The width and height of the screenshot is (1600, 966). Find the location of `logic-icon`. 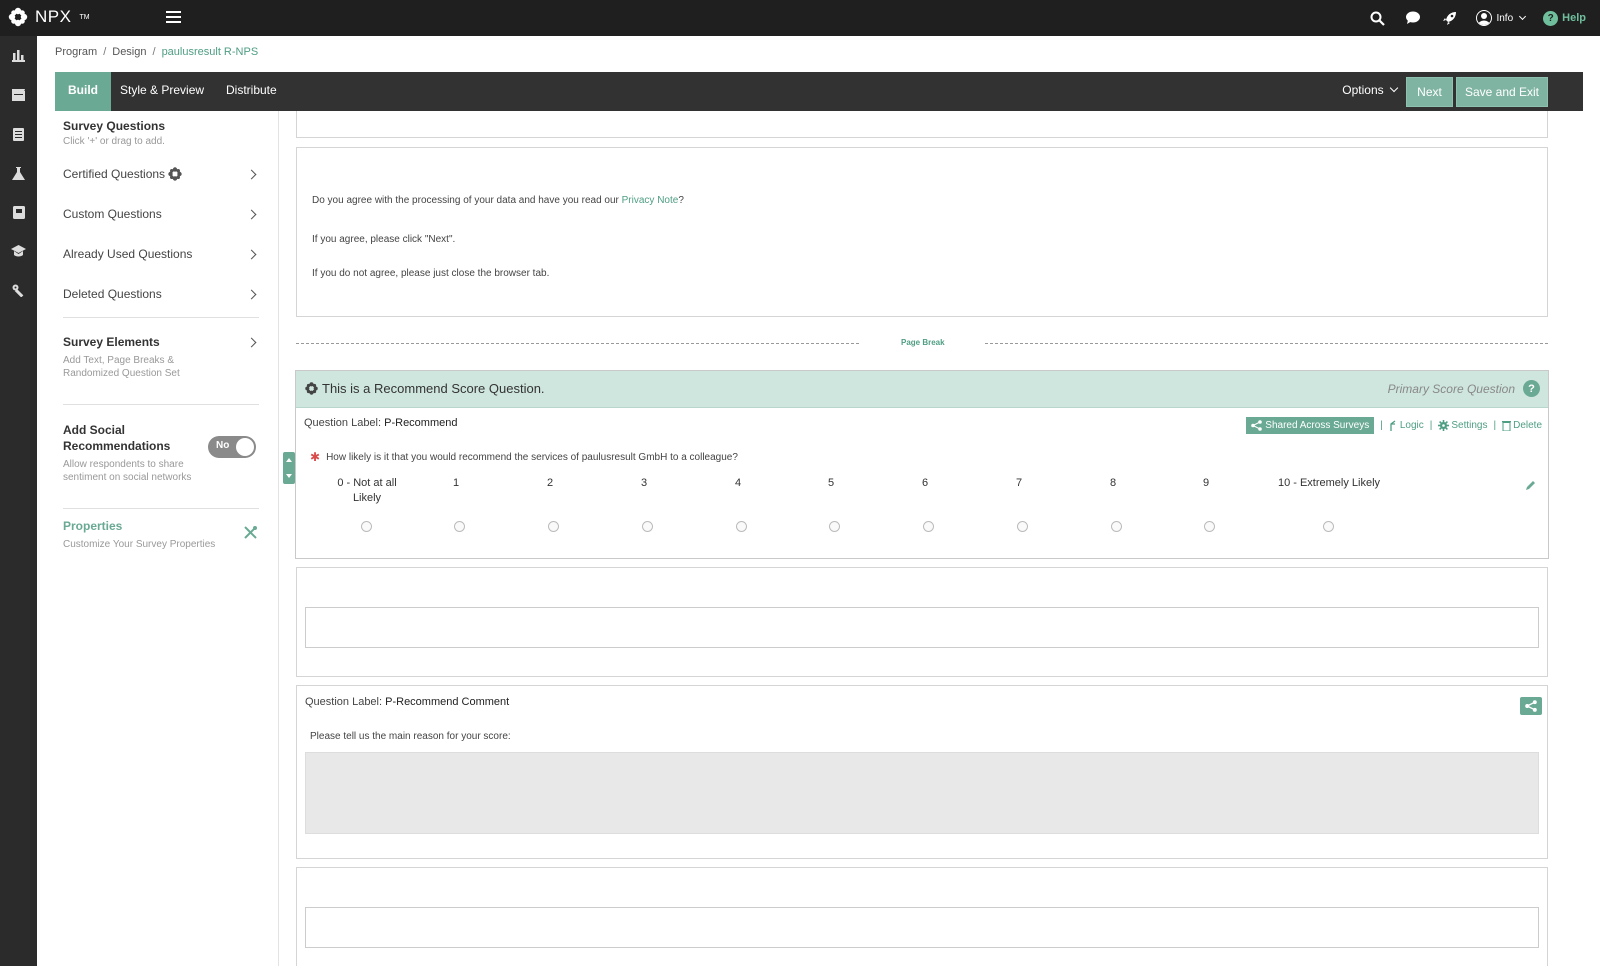

logic-icon is located at coordinates (1393, 425).